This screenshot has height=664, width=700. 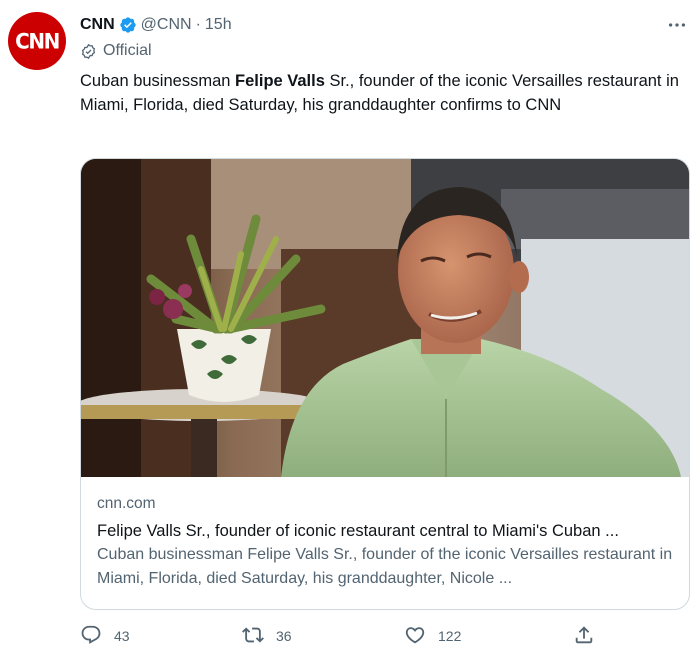 What do you see at coordinates (128, 25) in the screenshot?
I see `verified-badge-icon` at bounding box center [128, 25].